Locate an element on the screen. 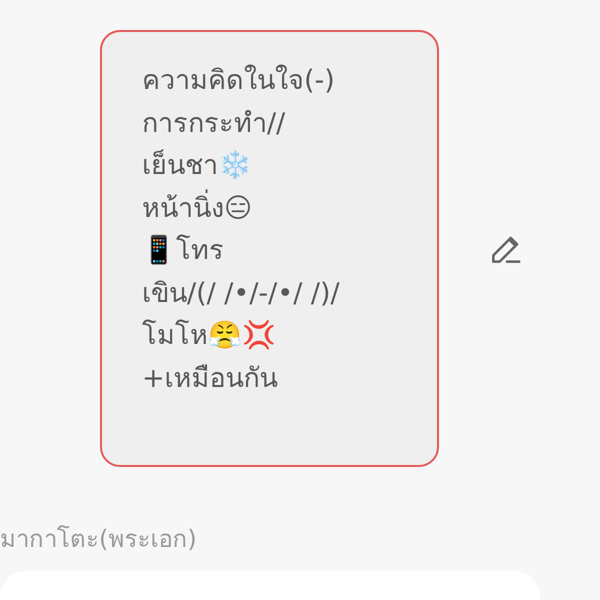 This screenshot has height=600, width=600. note-line: 📱โทร is located at coordinates (183, 251).